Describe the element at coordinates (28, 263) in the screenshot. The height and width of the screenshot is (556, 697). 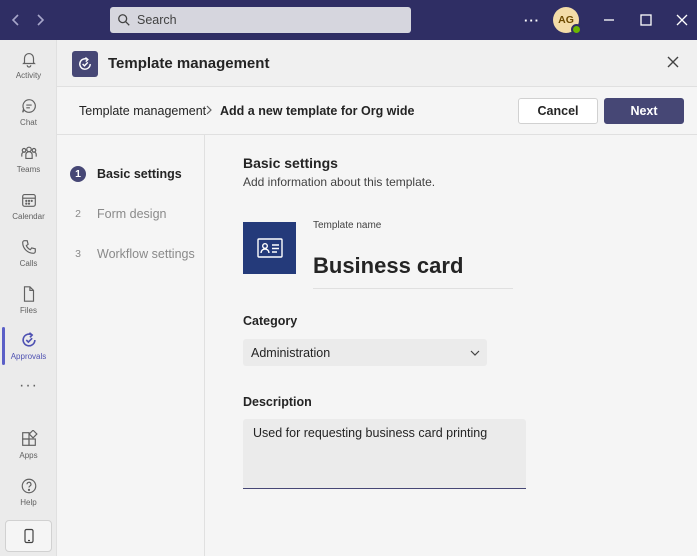
I see `rail-label: Calls` at that location.